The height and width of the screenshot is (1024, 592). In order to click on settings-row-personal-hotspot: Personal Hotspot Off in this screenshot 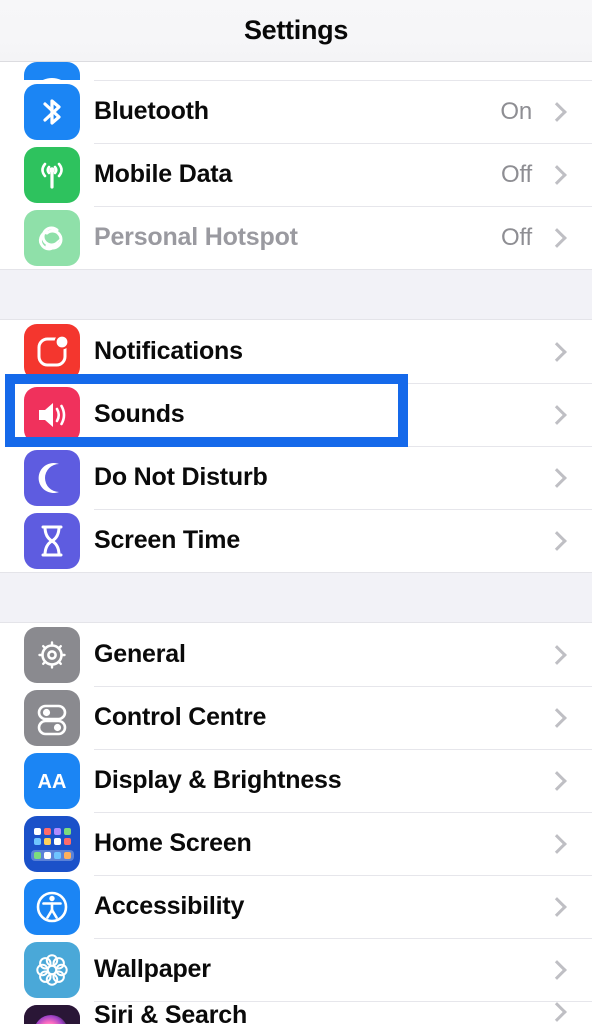, I will do `click(296, 237)`.